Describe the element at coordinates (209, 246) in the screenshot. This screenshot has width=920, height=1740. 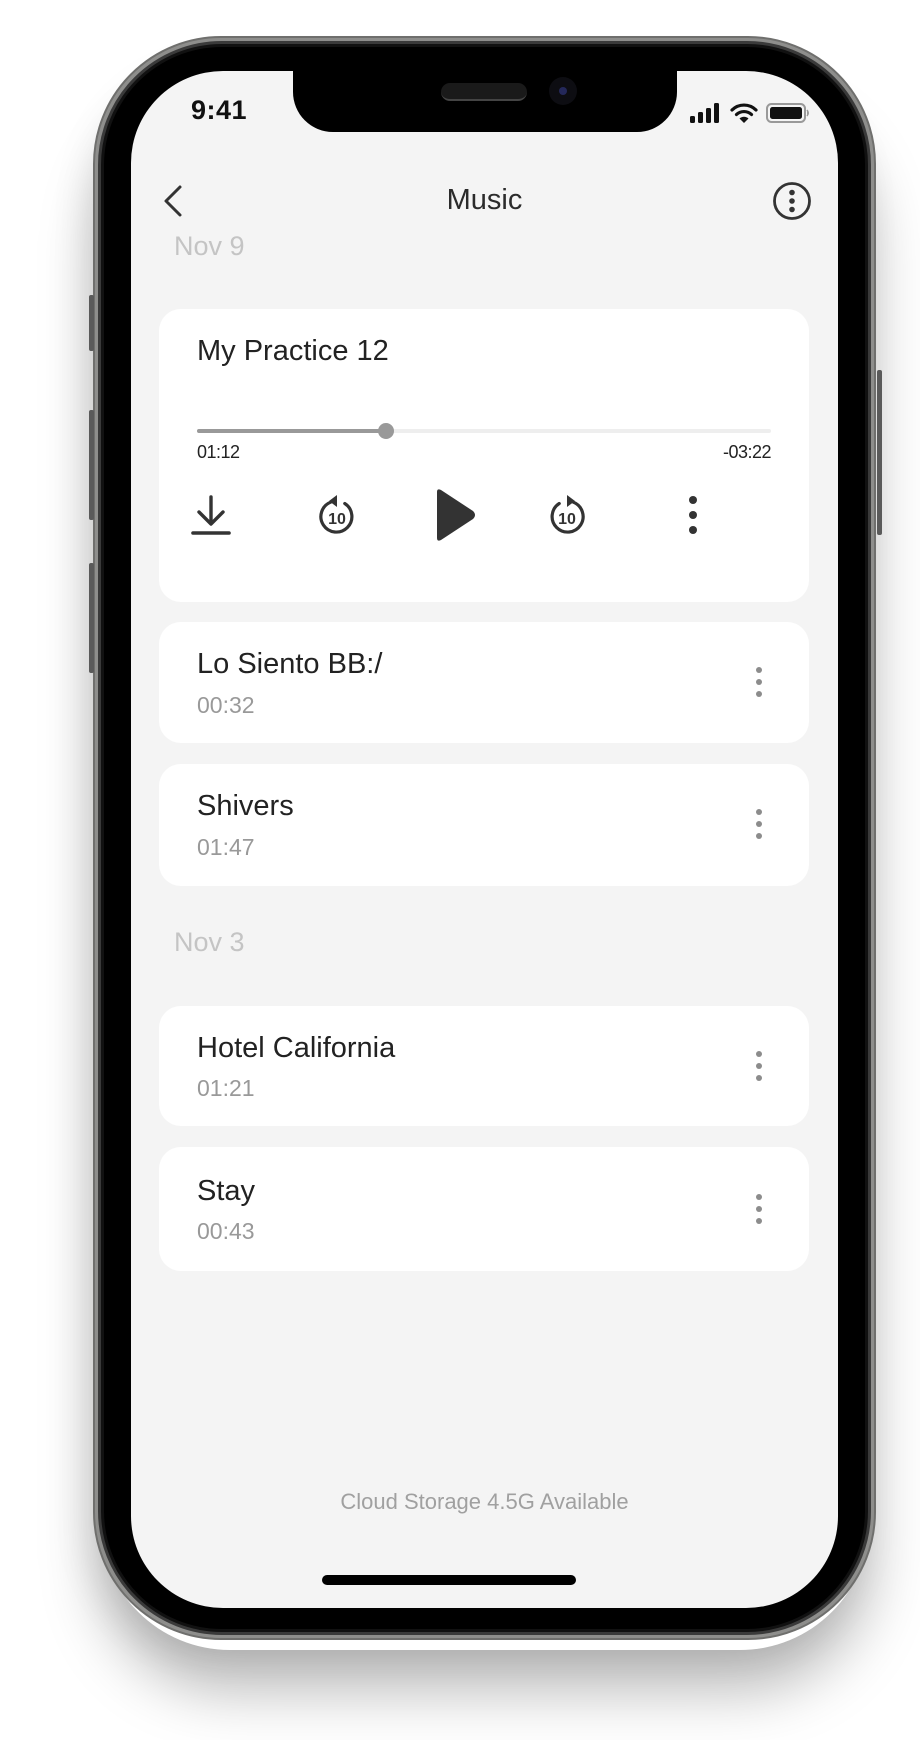
I see `section-date: Nov 9` at that location.